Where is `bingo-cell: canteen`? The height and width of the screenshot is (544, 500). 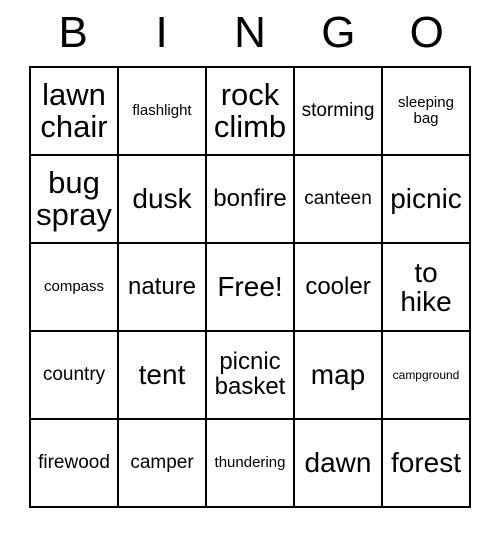
bingo-cell: canteen is located at coordinates (339, 200).